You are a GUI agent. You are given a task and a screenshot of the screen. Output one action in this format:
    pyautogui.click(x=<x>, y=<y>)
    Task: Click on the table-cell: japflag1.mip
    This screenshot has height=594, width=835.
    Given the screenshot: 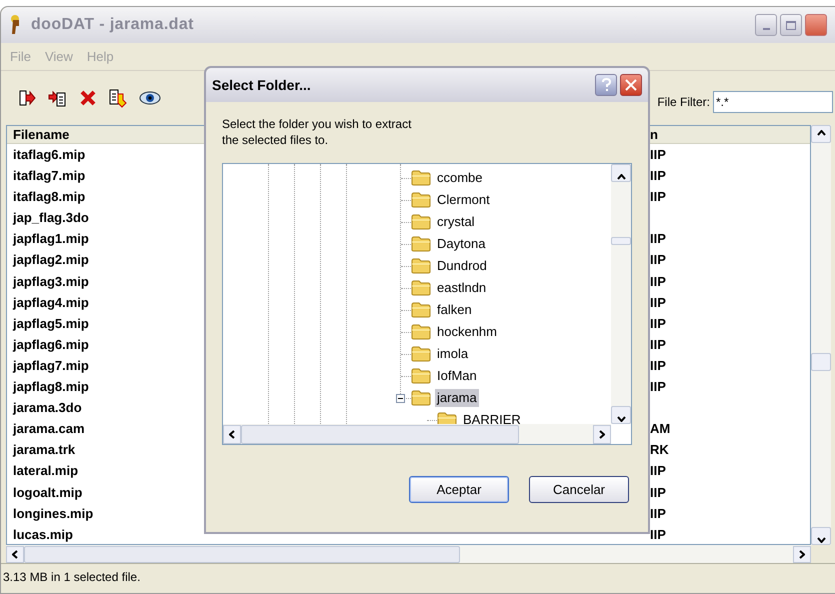 What is the action you would take?
    pyautogui.click(x=51, y=238)
    